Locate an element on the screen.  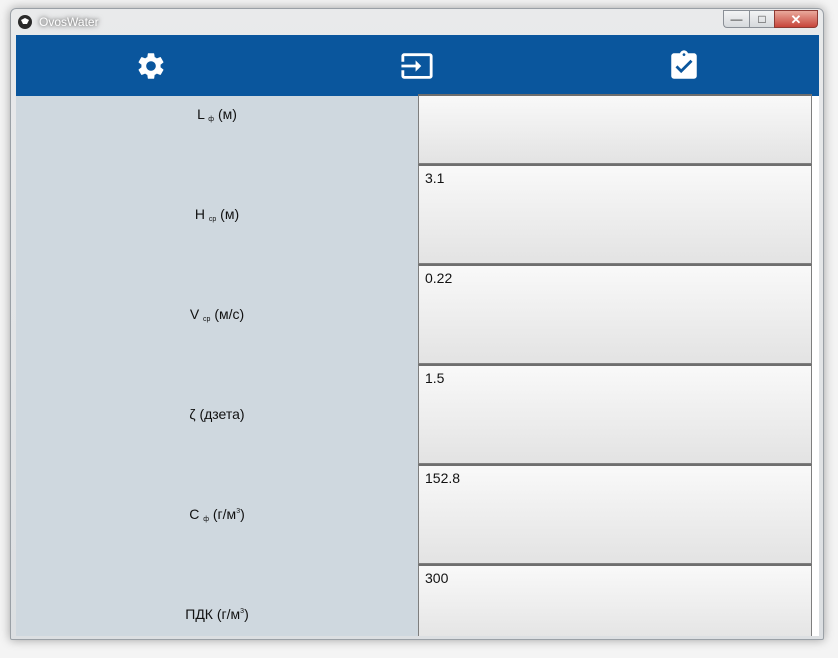
window-title: OvosWater is located at coordinates (69, 22).